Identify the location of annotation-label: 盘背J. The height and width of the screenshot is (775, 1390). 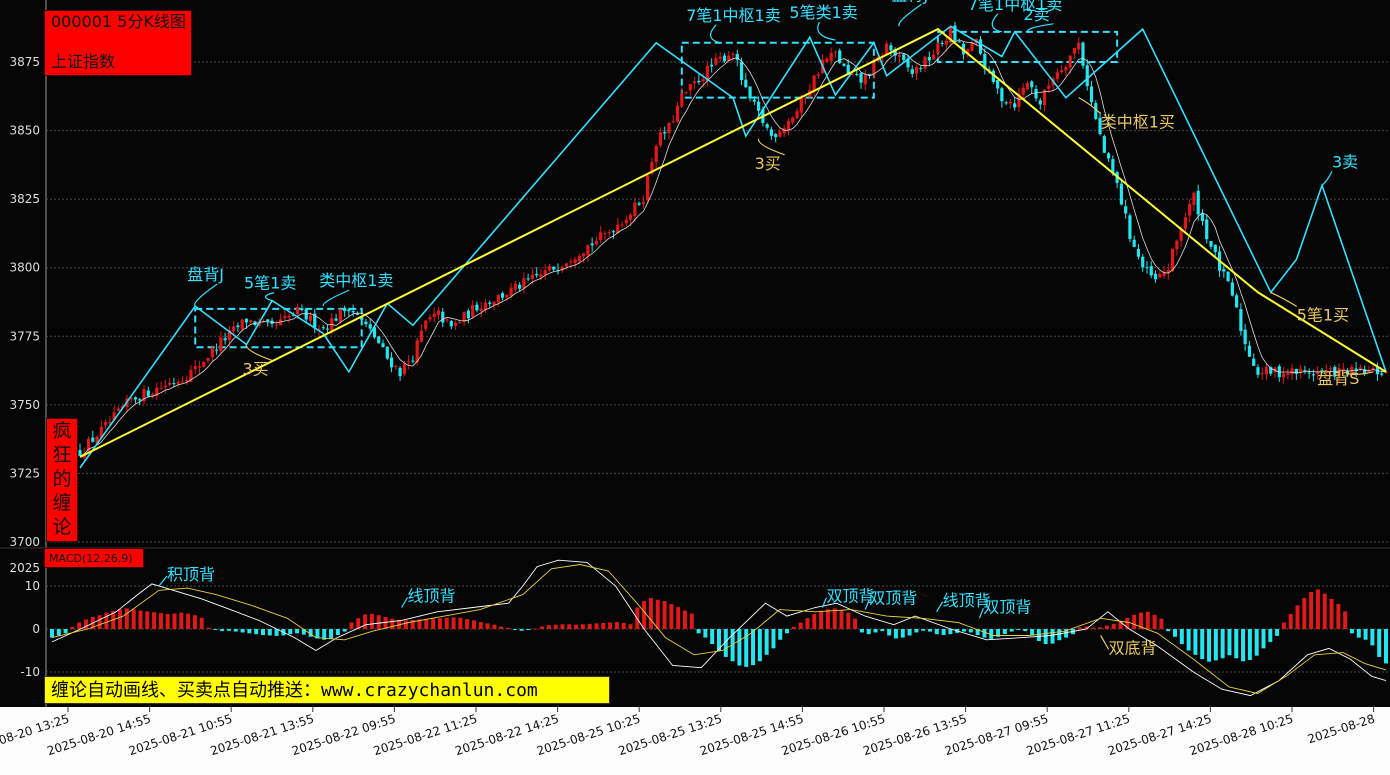
(909, 2).